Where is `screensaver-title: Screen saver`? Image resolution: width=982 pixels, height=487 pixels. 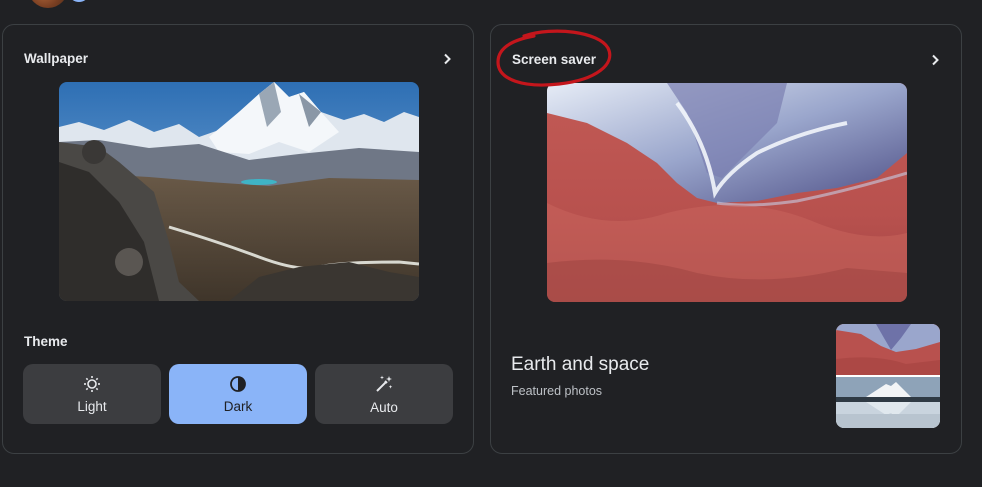
screensaver-title: Screen saver is located at coordinates (554, 59).